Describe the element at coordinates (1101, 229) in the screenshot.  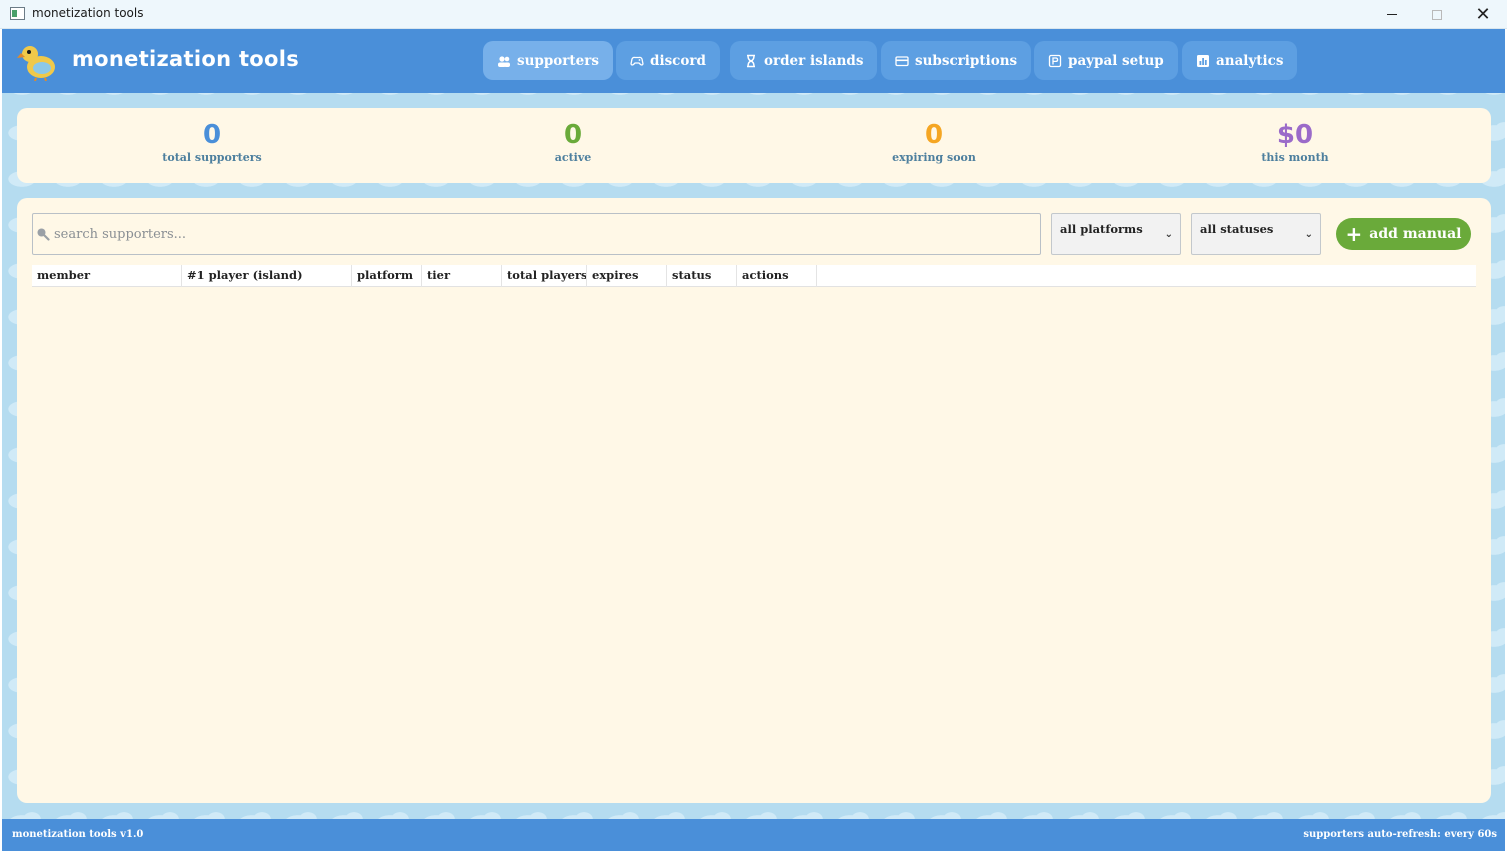
I see `platform-filter-value: all platforms` at that location.